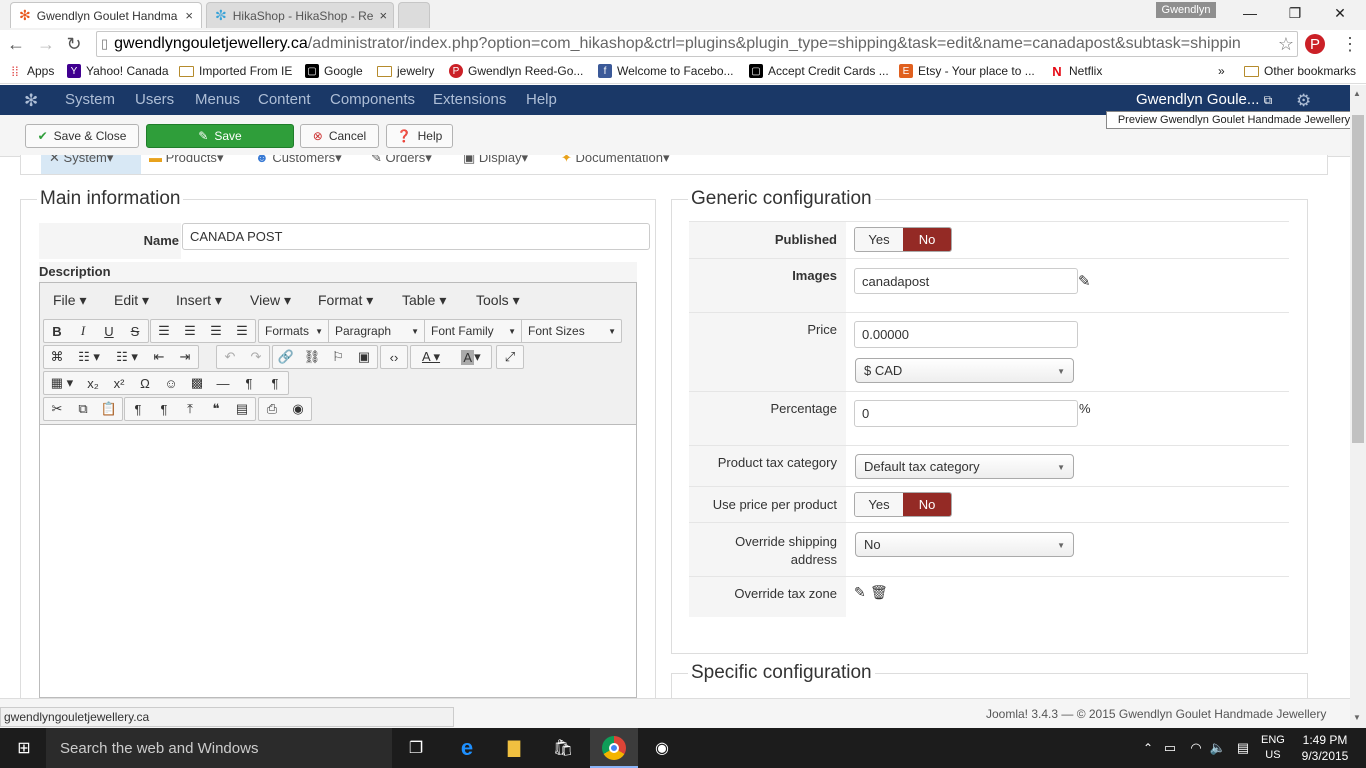  What do you see at coordinates (1273, 748) in the screenshot?
I see `language-indicator: ENG US` at bounding box center [1273, 748].